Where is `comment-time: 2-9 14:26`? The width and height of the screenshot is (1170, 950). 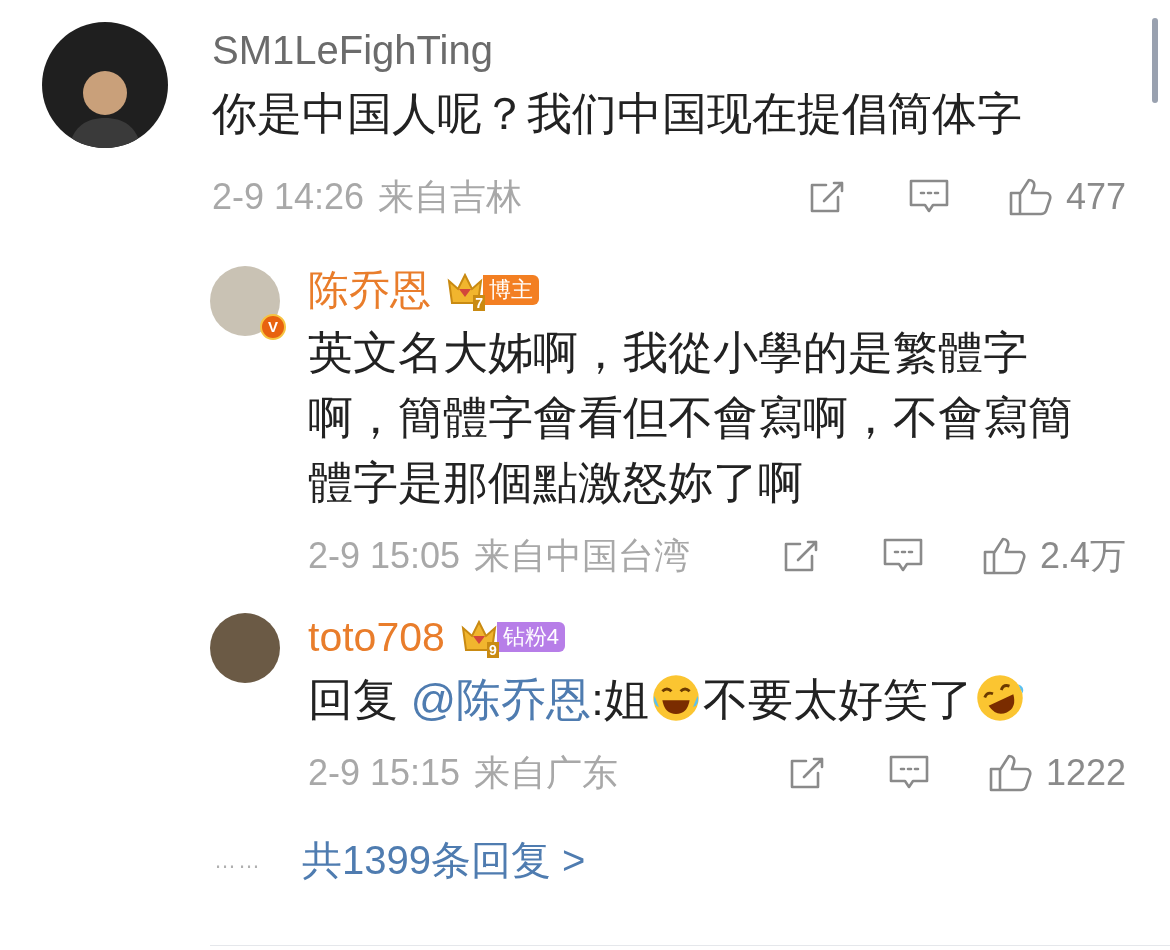
comment-time: 2-9 14:26 is located at coordinates (288, 197).